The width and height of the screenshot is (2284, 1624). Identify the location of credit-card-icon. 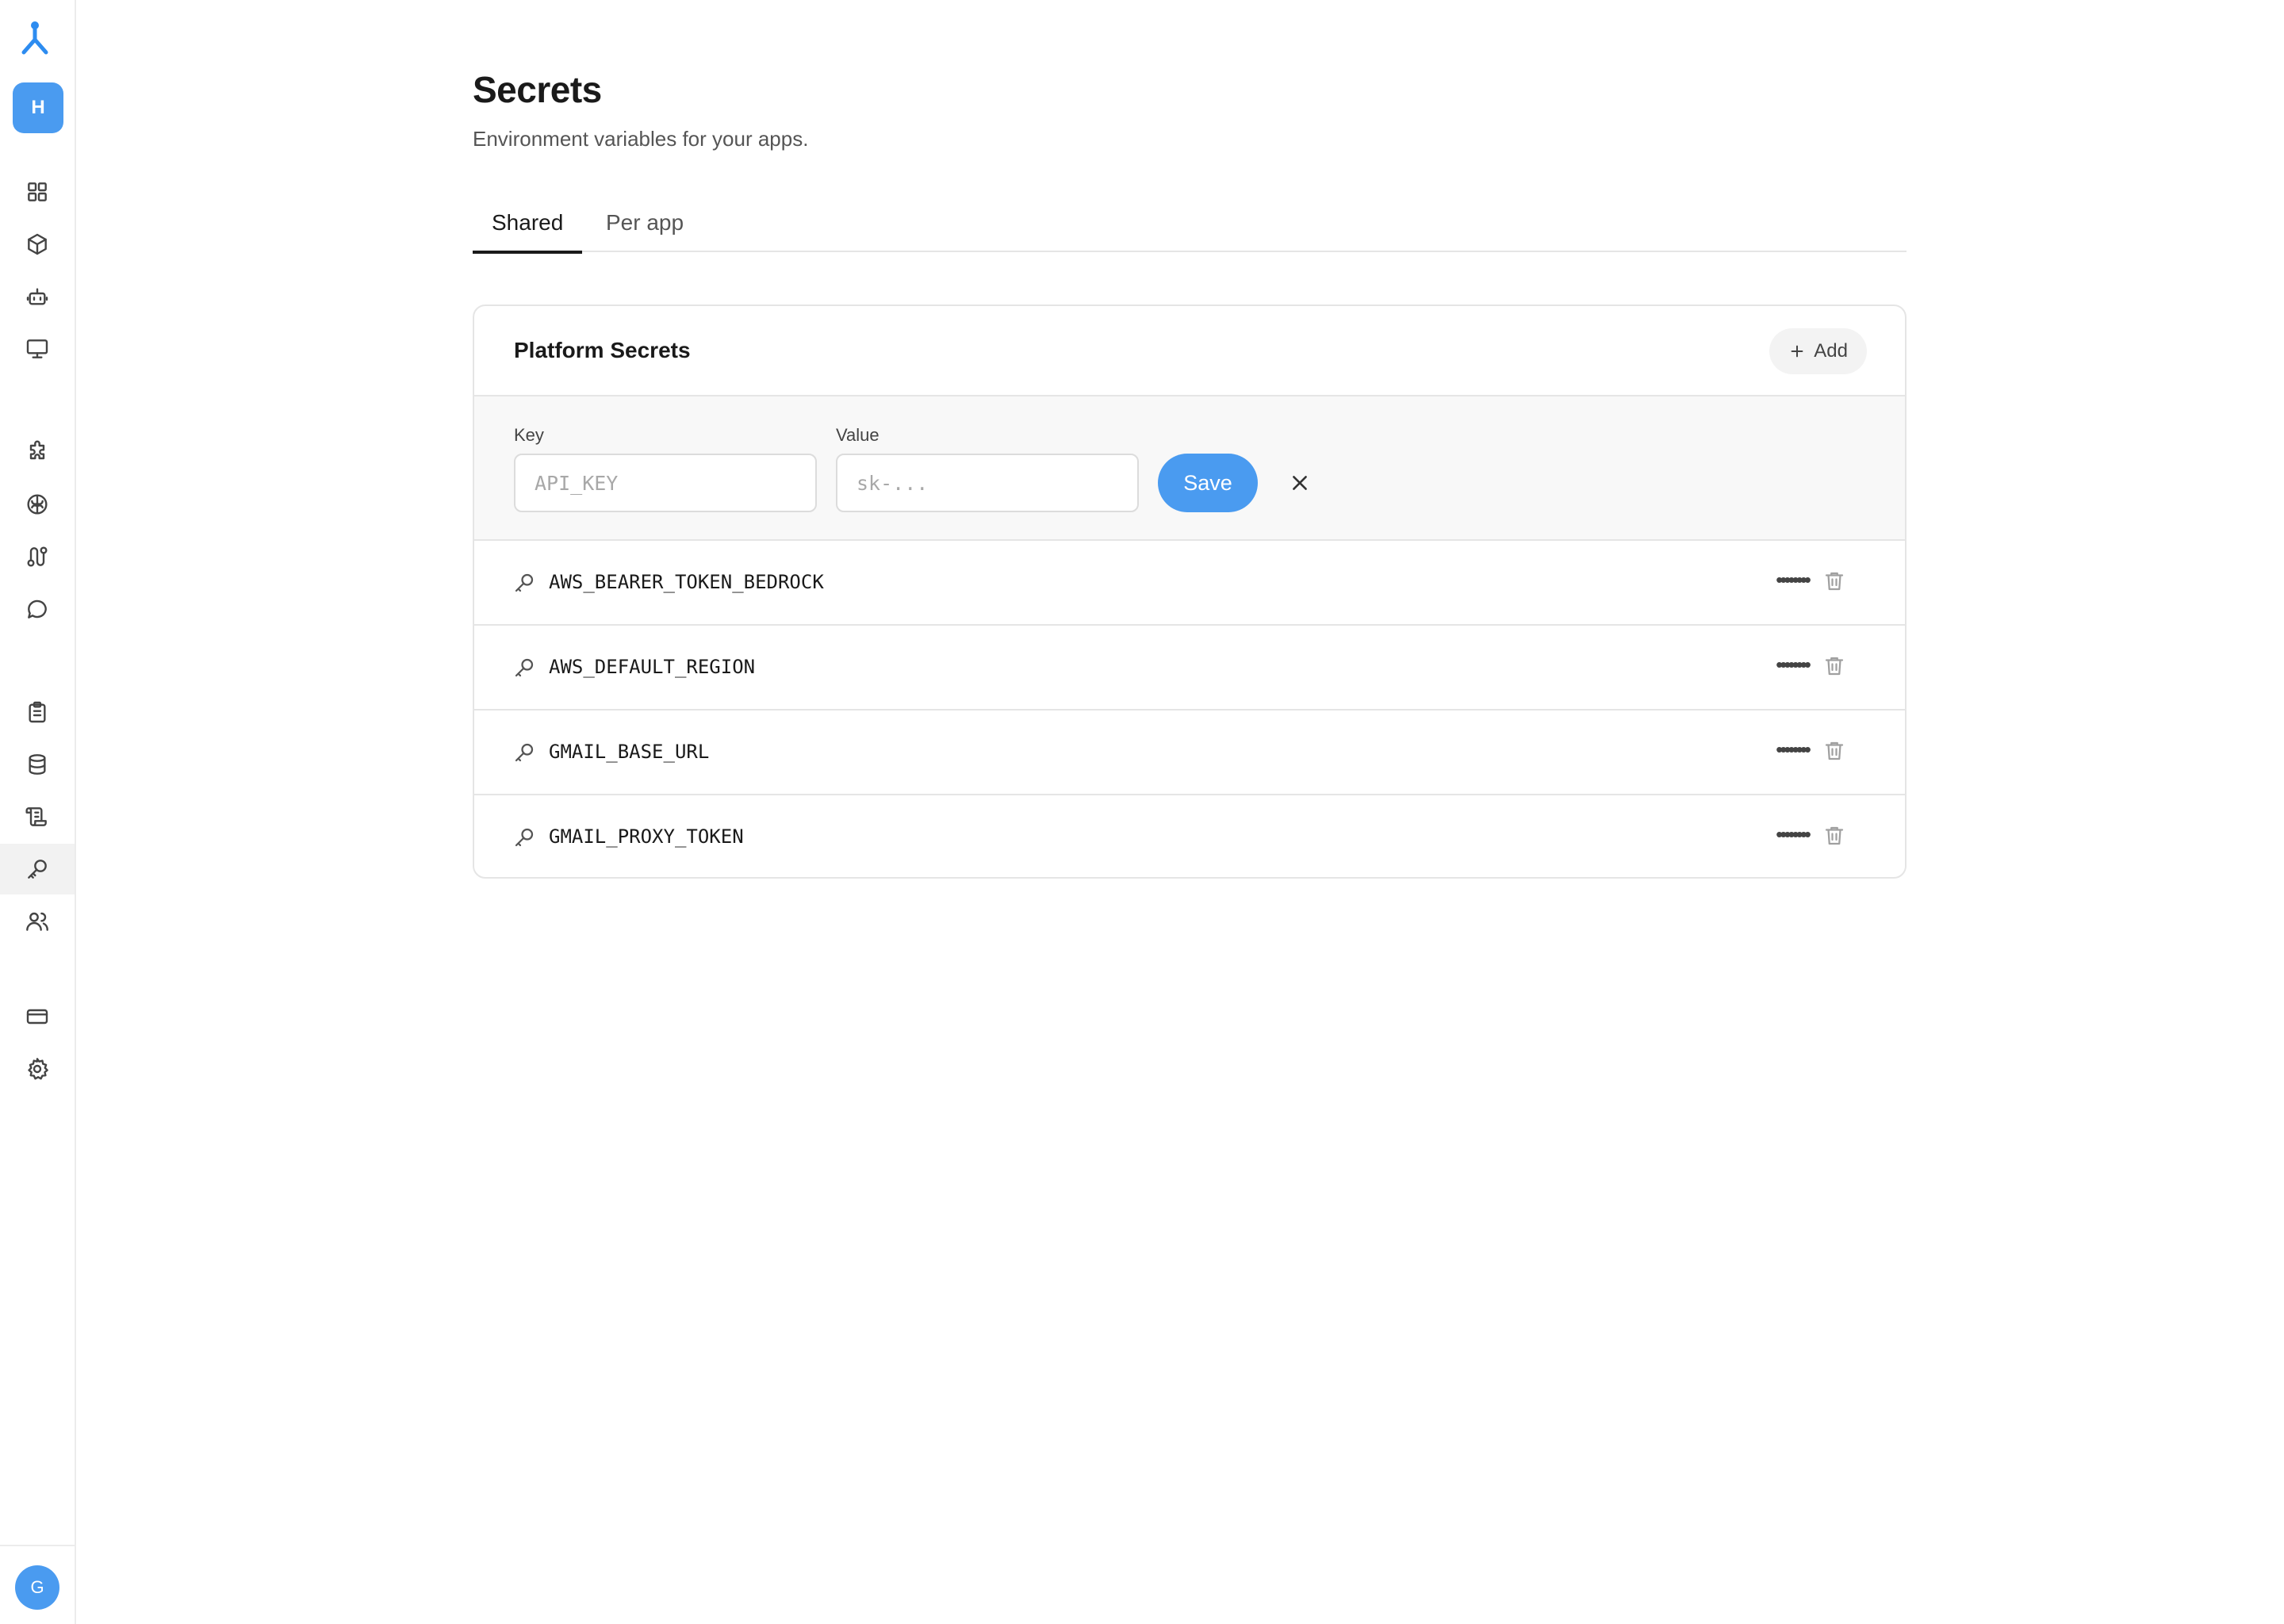
(37, 1017).